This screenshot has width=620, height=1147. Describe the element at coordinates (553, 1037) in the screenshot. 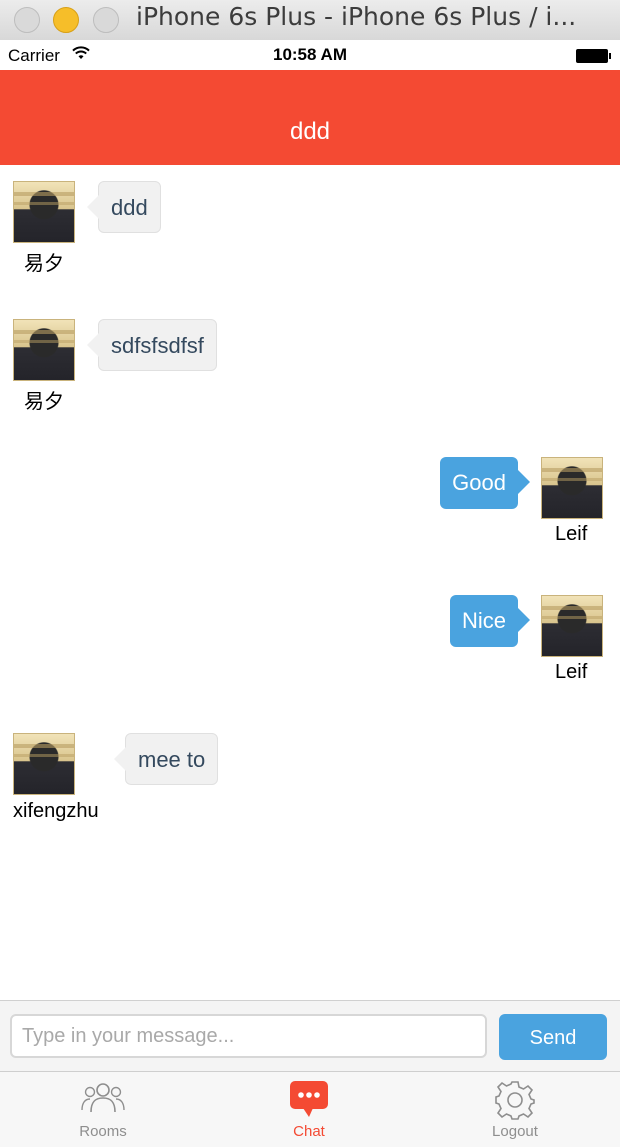

I see `send-button: Send` at that location.